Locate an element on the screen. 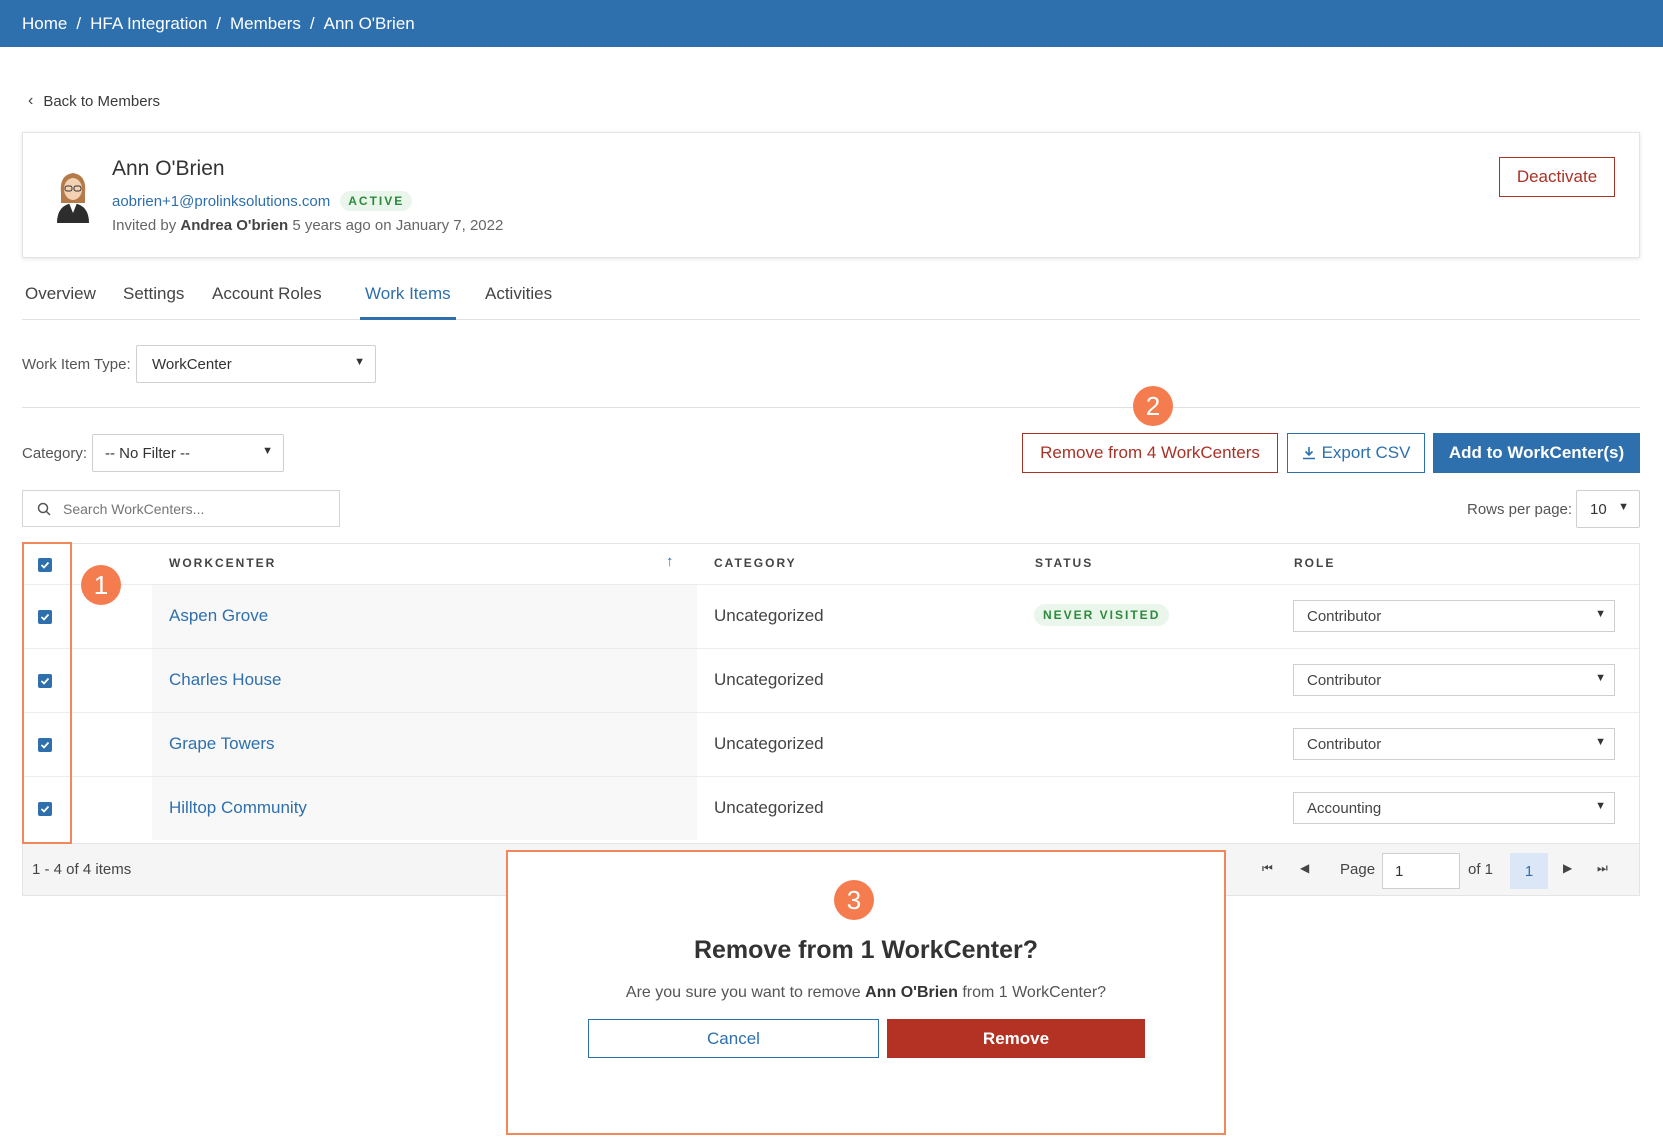 The width and height of the screenshot is (1663, 1140). category-label: Category: is located at coordinates (55, 453).